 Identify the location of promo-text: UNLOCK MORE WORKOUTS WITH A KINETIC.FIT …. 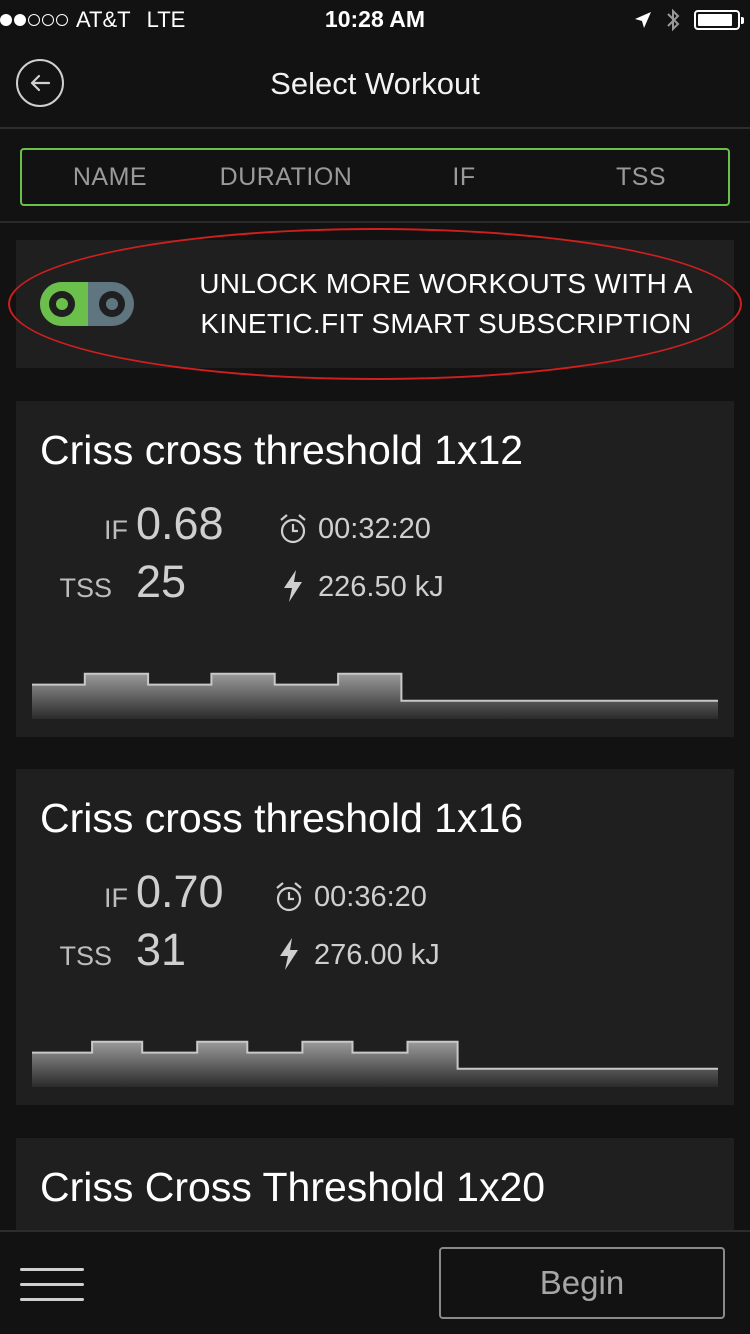
(446, 304).